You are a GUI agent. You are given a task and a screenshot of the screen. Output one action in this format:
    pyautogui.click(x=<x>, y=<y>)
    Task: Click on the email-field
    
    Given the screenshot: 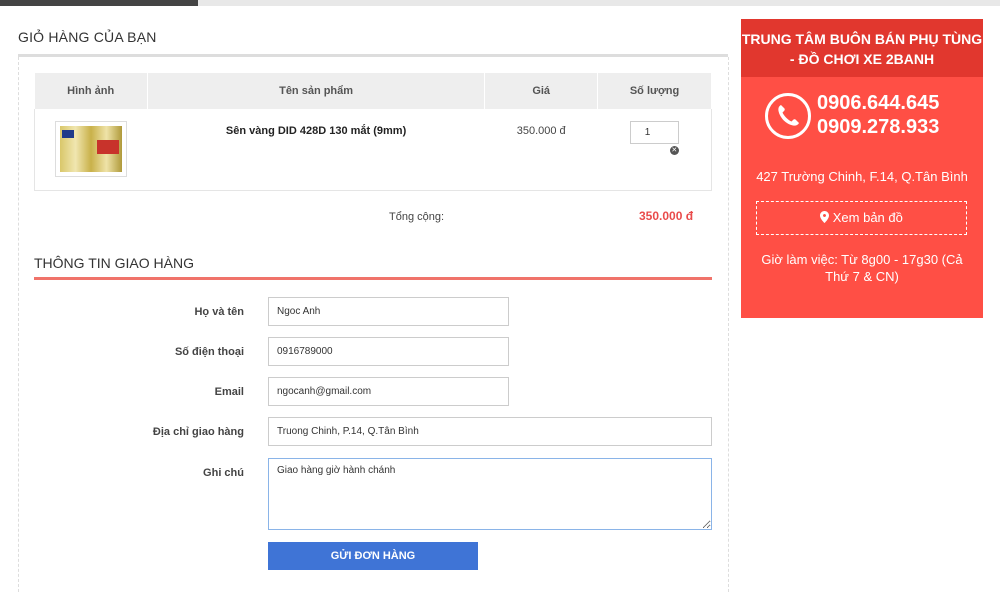 What is the action you would take?
    pyautogui.click(x=388, y=391)
    